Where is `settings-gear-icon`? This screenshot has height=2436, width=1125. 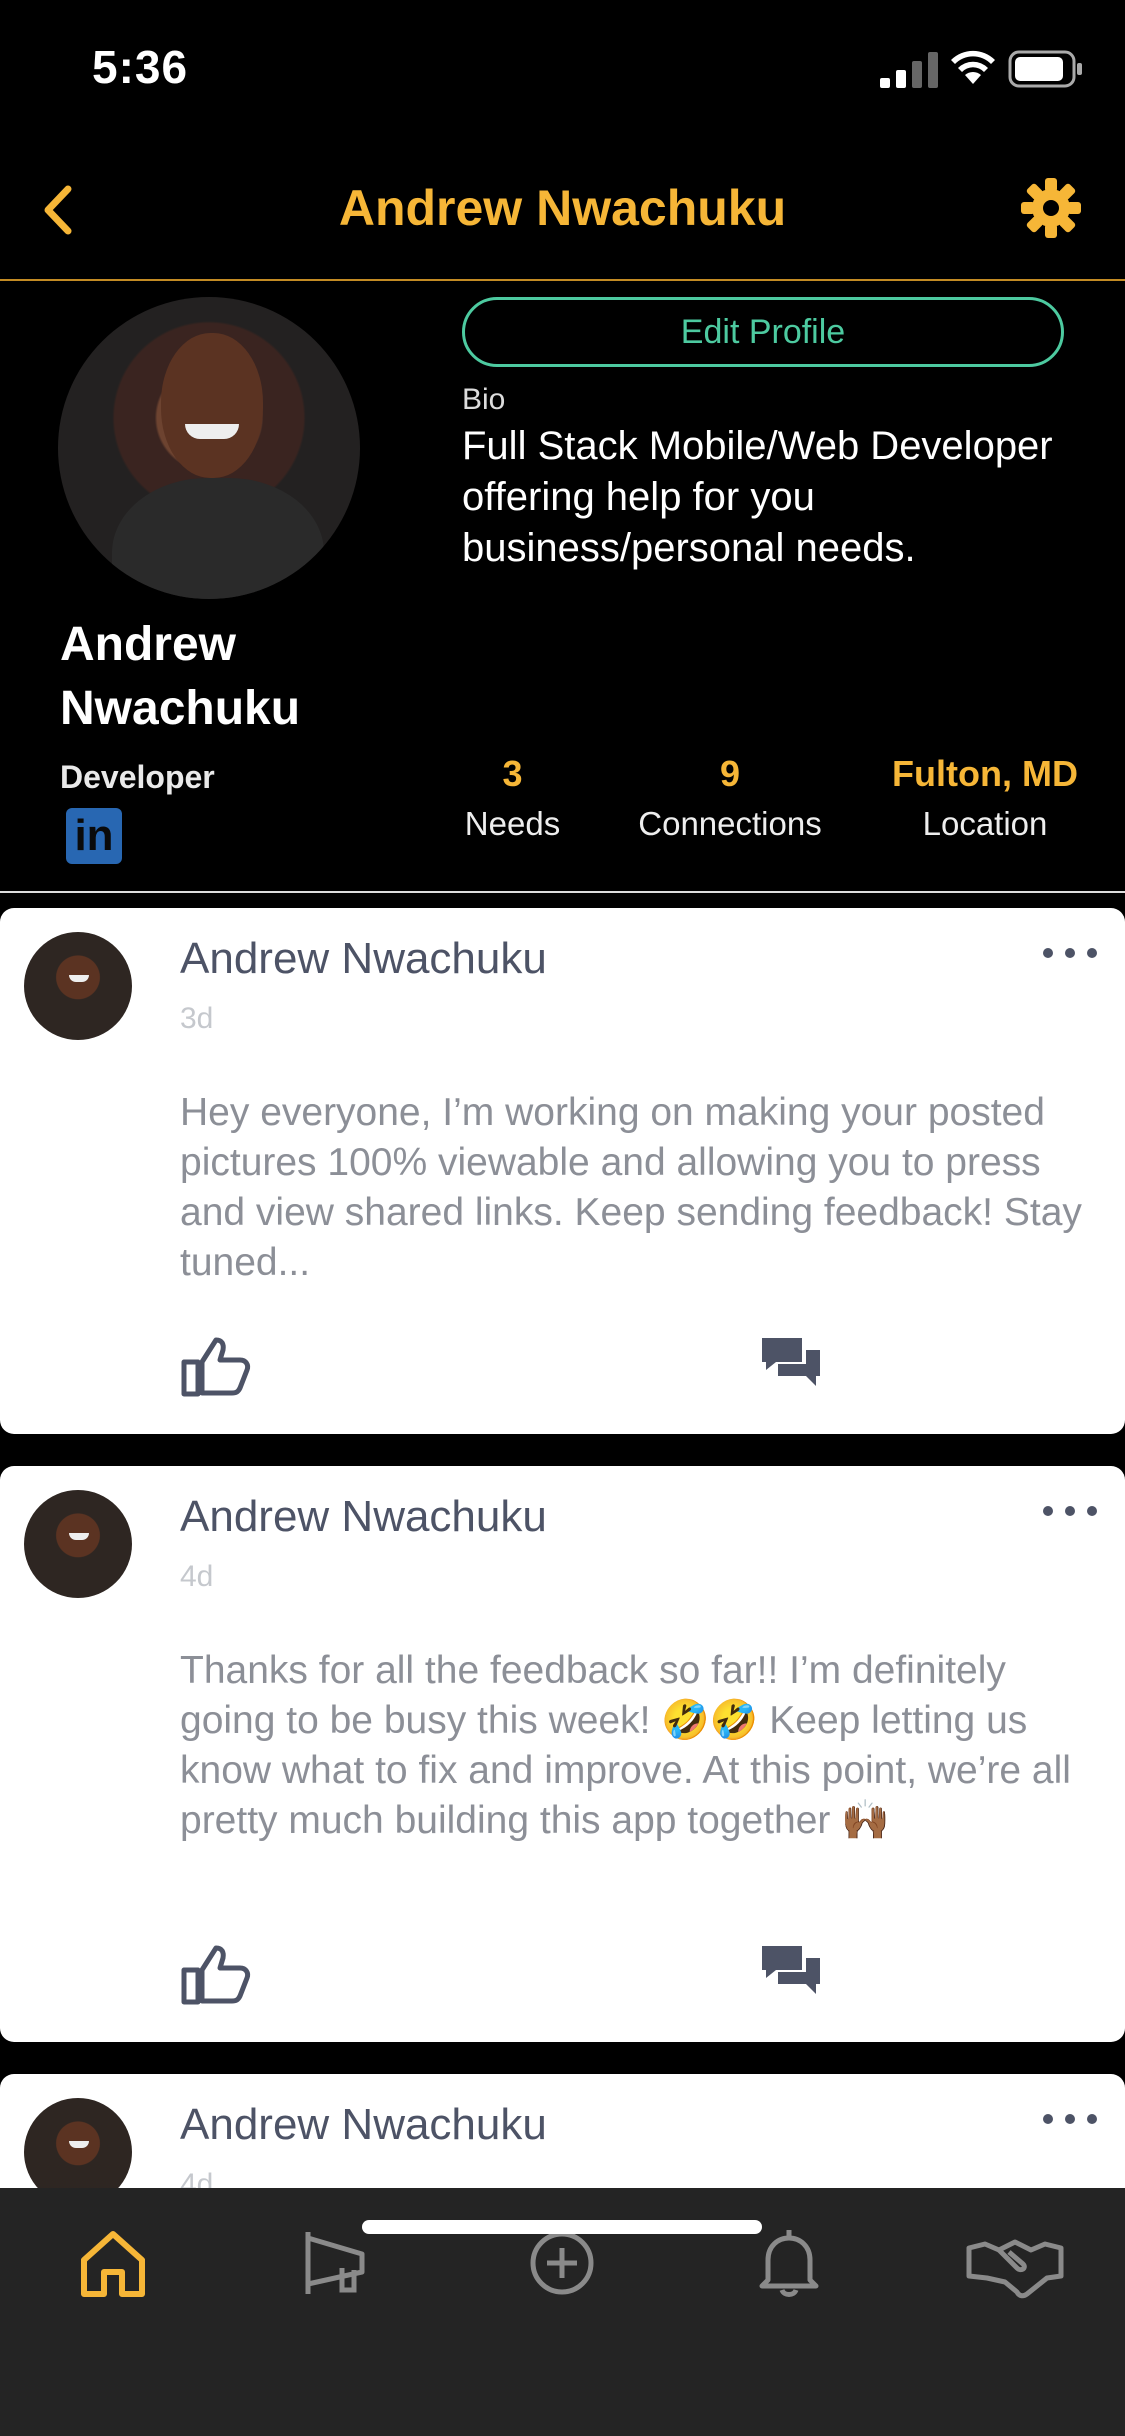
settings-gear-icon is located at coordinates (1051, 208).